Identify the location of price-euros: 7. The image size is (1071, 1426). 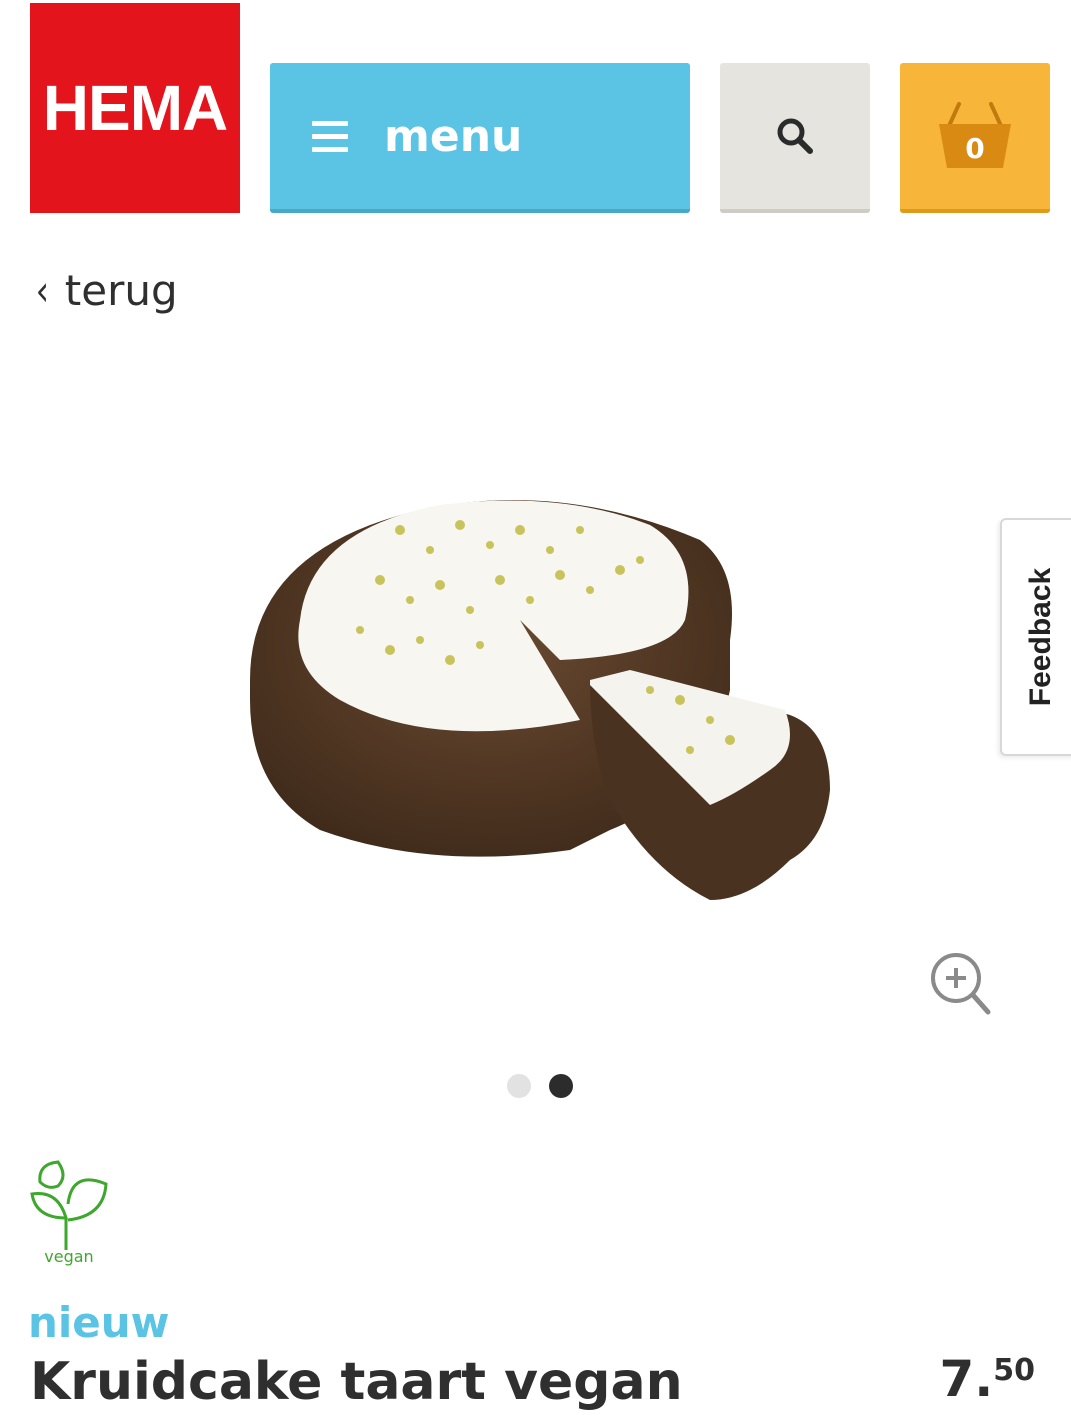
(957, 1379).